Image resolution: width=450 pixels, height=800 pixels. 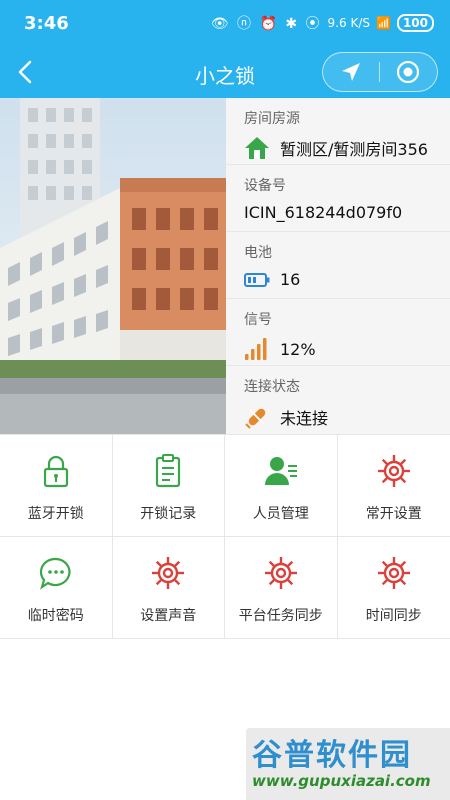 What do you see at coordinates (338, 198) in the screenshot?
I see `device-info-row: 设备号 ICIN_618244d079f0` at bounding box center [338, 198].